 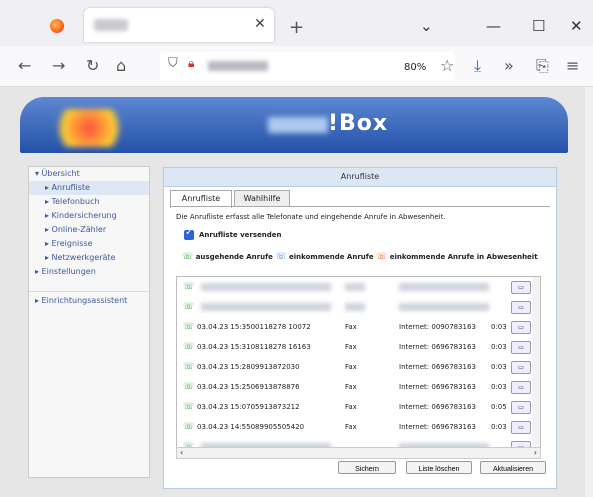 I want to click on reload-icon: ↻, so click(x=92, y=65).